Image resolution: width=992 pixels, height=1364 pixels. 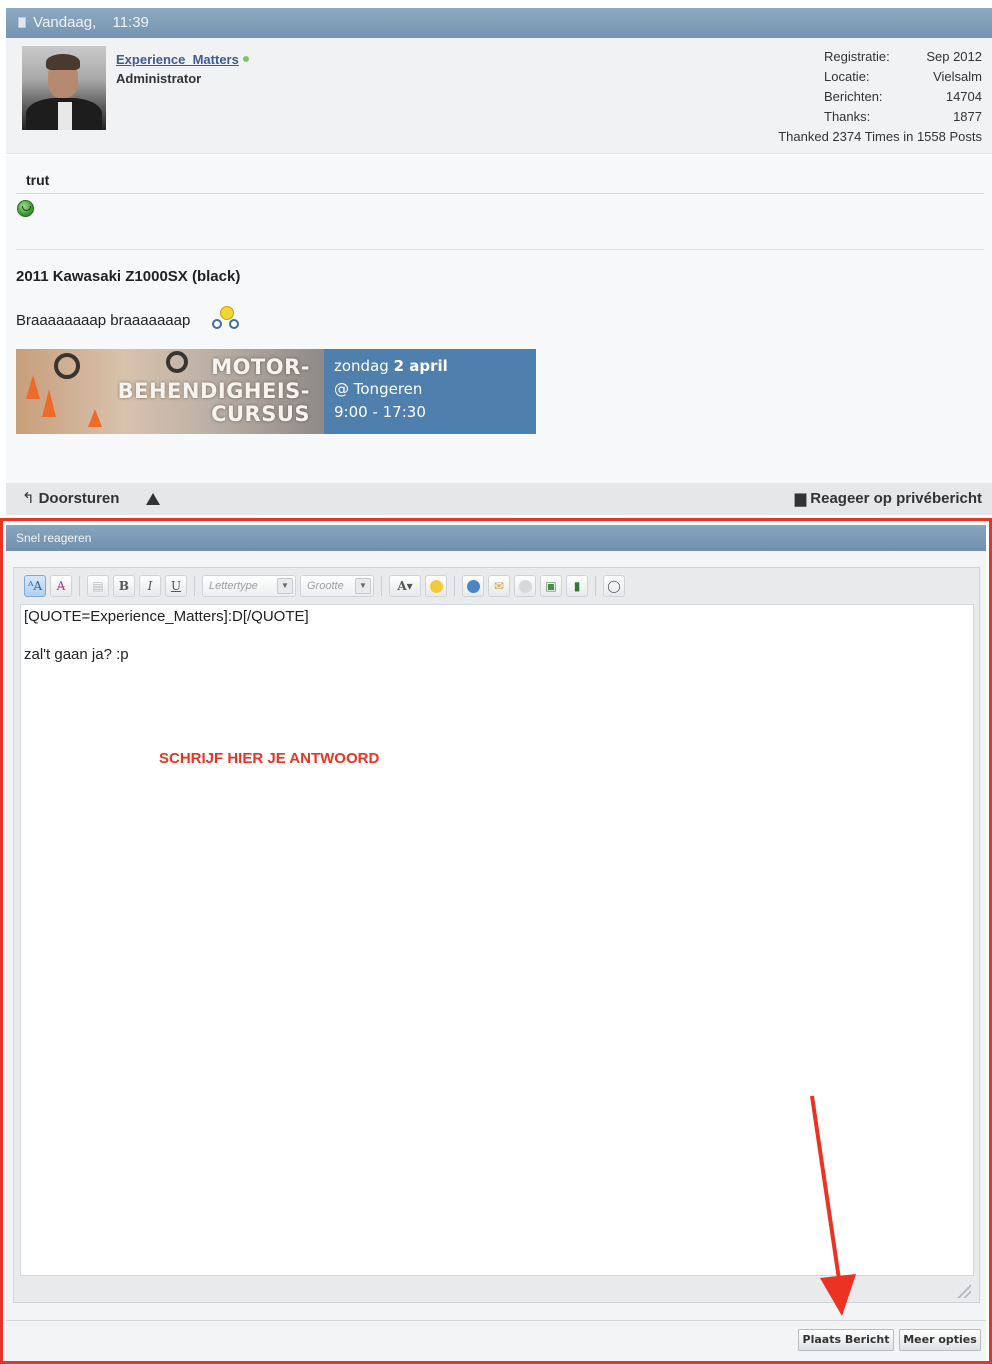 What do you see at coordinates (378, 389) in the screenshot?
I see `banner-place: @ Tongeren` at bounding box center [378, 389].